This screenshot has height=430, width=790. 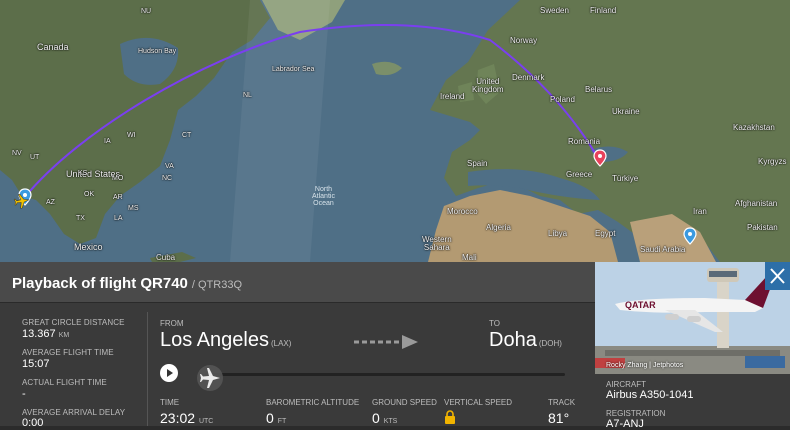 What do you see at coordinates (599, 89) in the screenshot?
I see `map-label-belarus: Belarus` at bounding box center [599, 89].